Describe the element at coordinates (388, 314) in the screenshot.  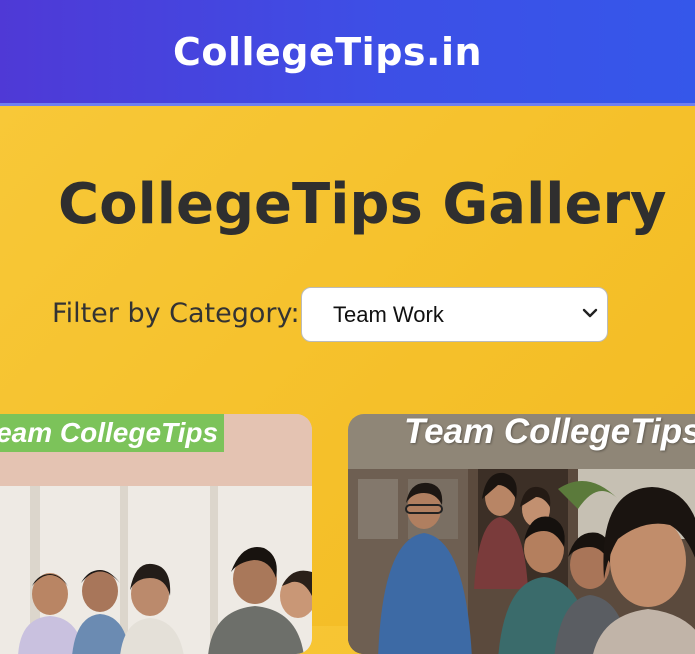
I see `category-select-value: Team Work` at that location.